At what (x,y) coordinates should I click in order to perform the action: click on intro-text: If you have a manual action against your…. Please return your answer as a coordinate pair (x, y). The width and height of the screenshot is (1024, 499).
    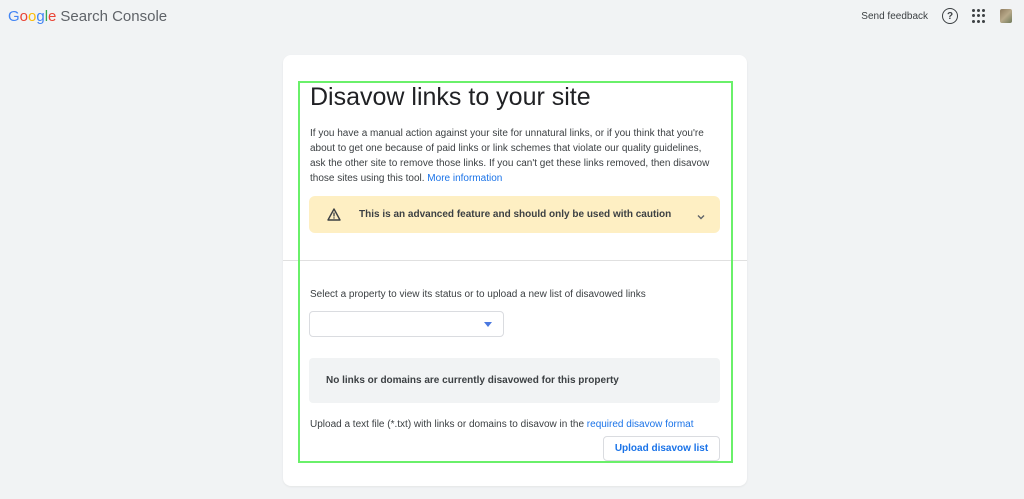
    Looking at the image, I should click on (510, 156).